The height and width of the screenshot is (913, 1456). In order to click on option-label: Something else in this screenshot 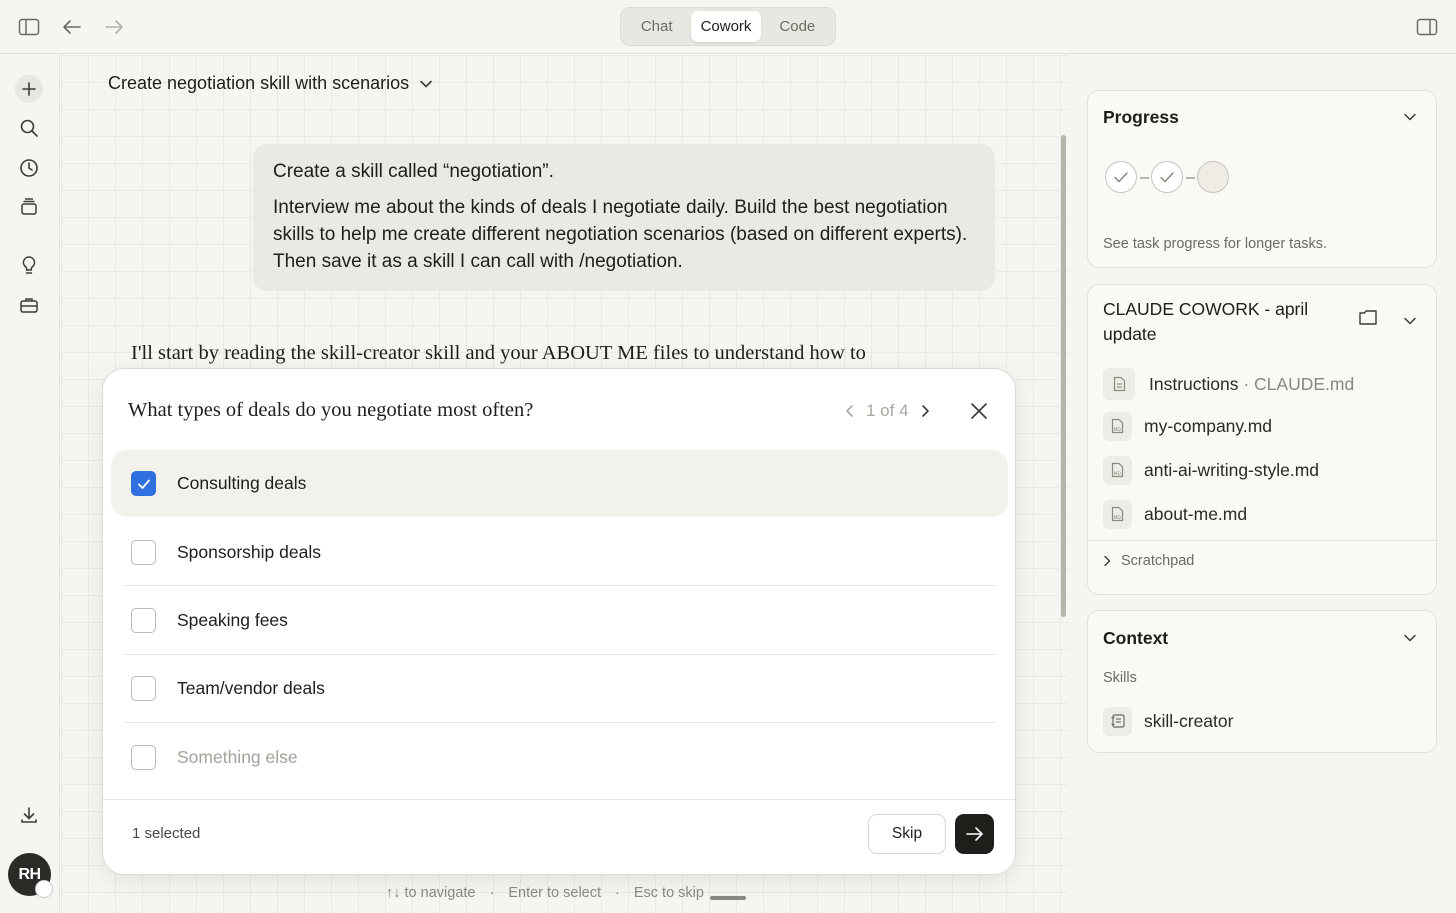, I will do `click(237, 757)`.